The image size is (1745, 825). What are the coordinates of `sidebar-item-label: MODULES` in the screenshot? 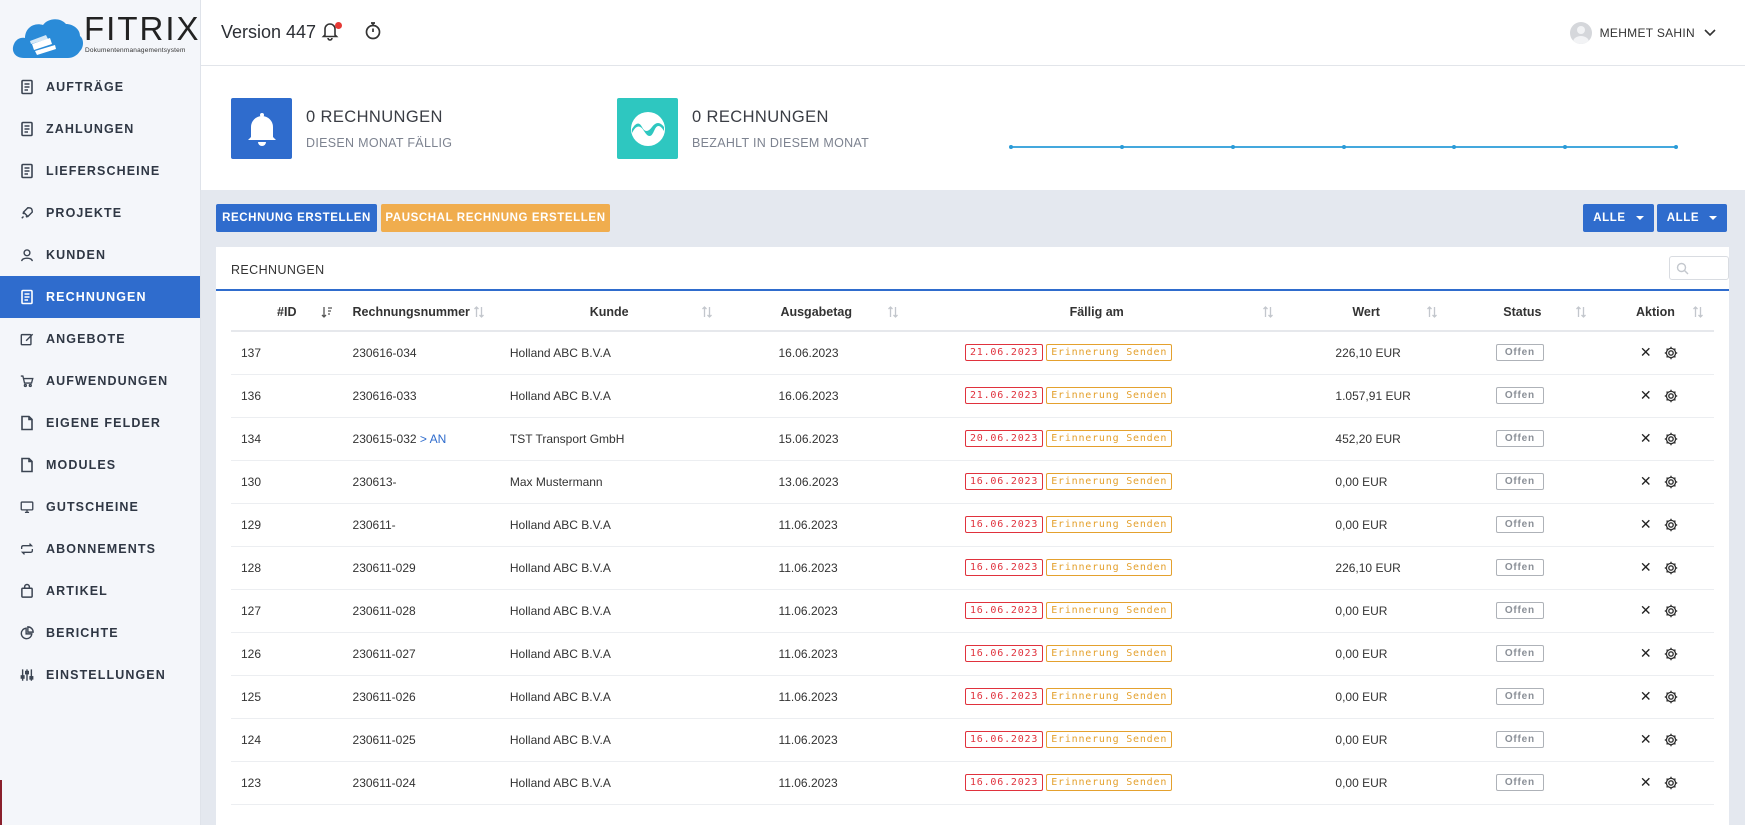 It's located at (81, 465).